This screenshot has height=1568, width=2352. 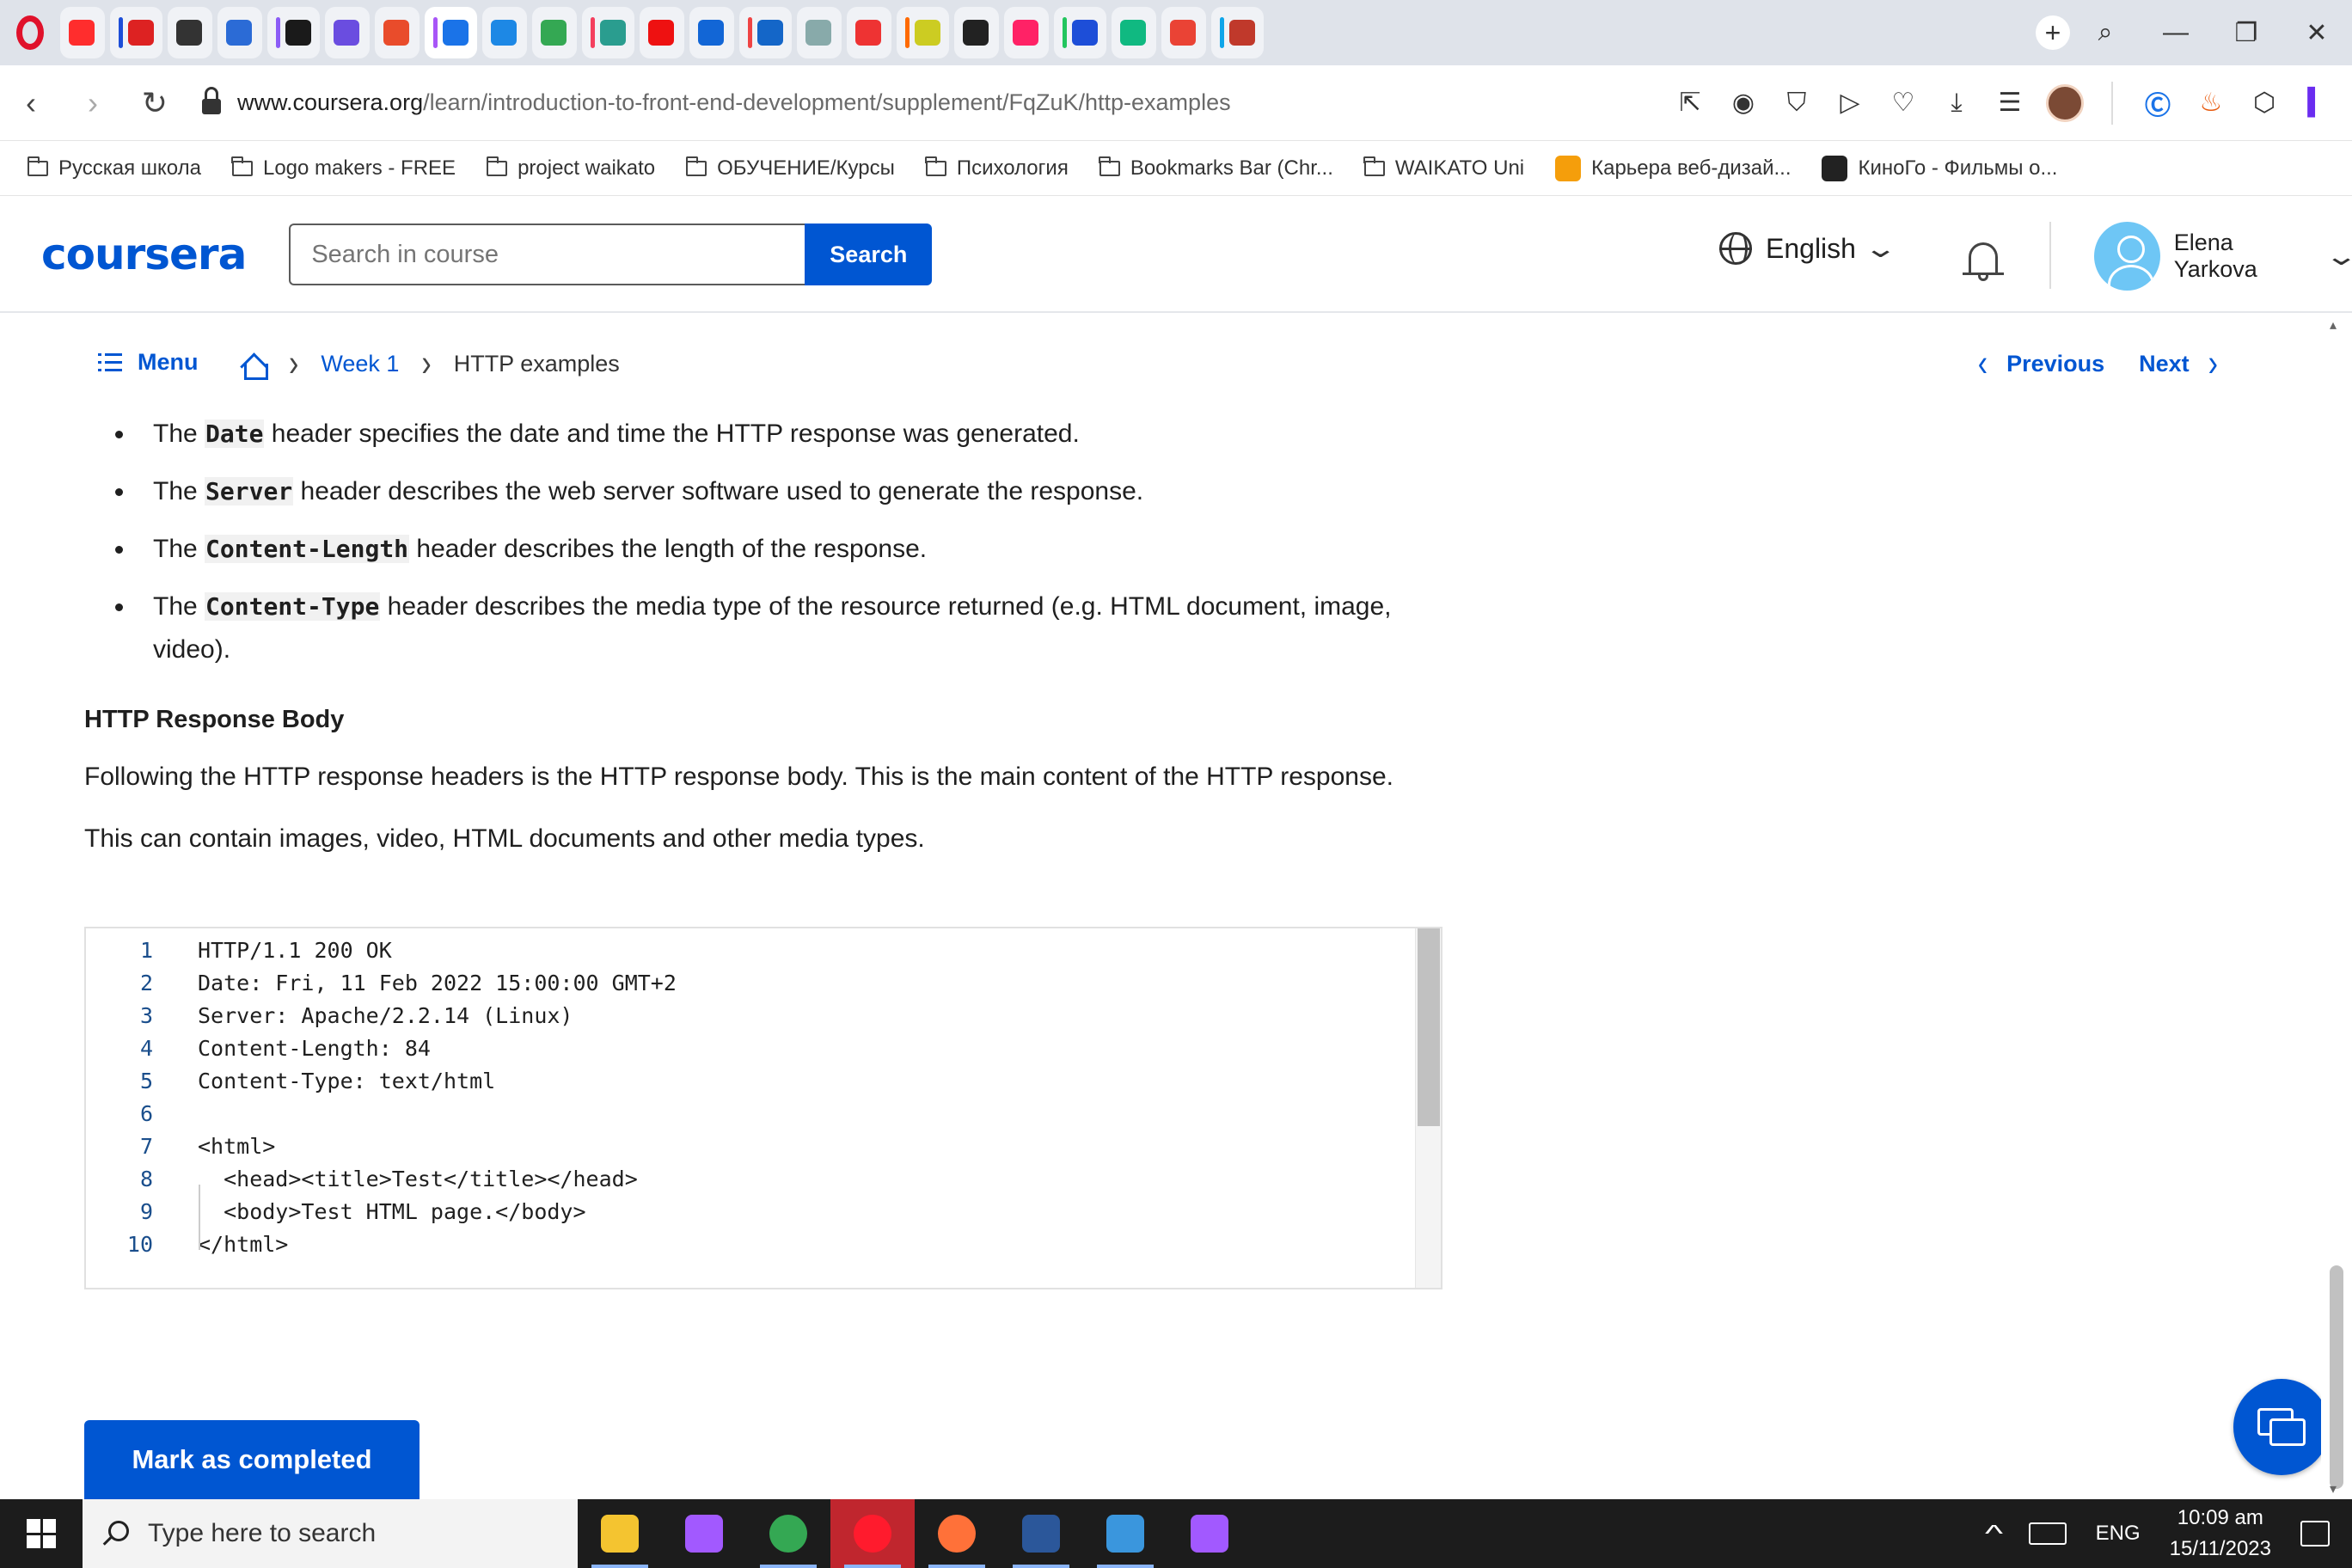 I want to click on share-icon: ⇱, so click(x=1690, y=103).